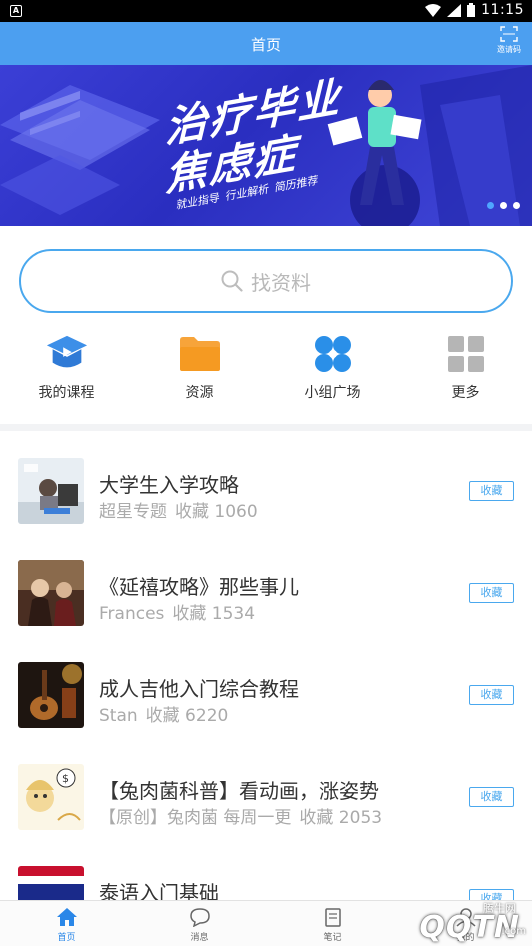 This screenshot has width=532, height=946. What do you see at coordinates (133, 512) in the screenshot?
I see `list-item-source: 超星专题` at bounding box center [133, 512].